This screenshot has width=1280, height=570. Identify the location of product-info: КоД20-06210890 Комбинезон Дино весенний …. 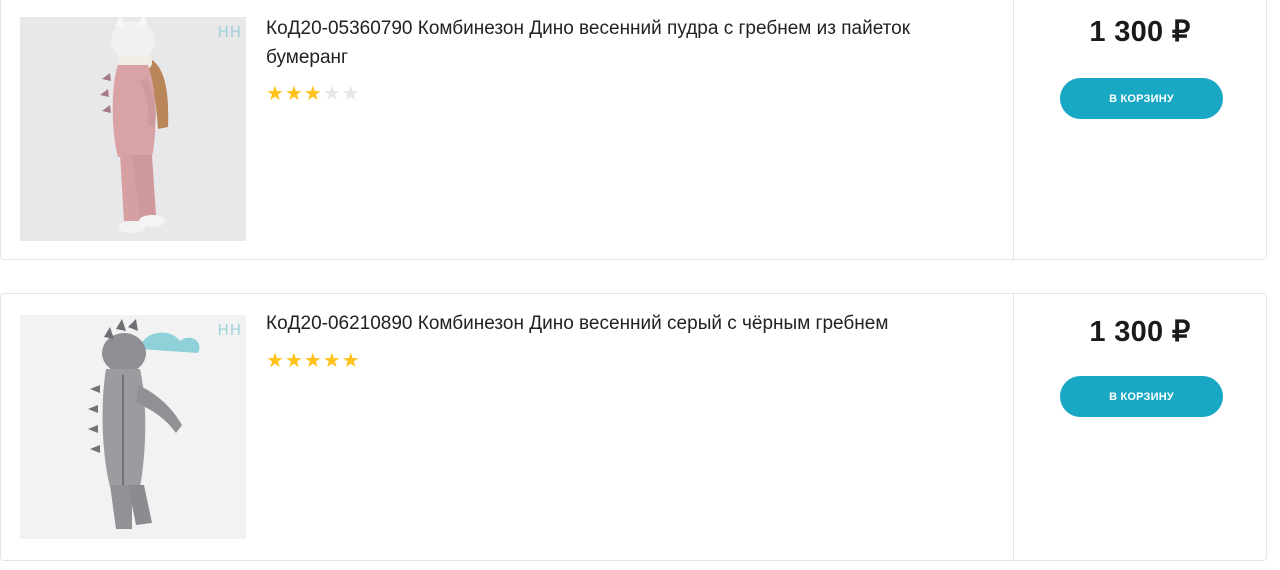
(626, 339).